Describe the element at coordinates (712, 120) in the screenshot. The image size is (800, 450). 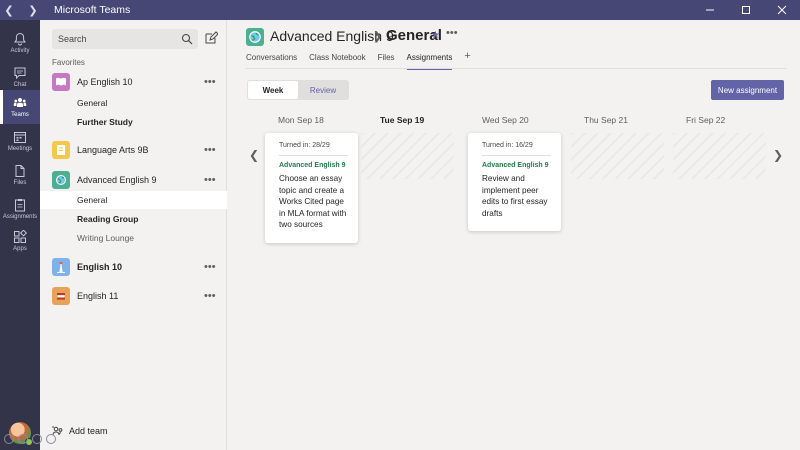
I see `day-date: Sep 22` at that location.